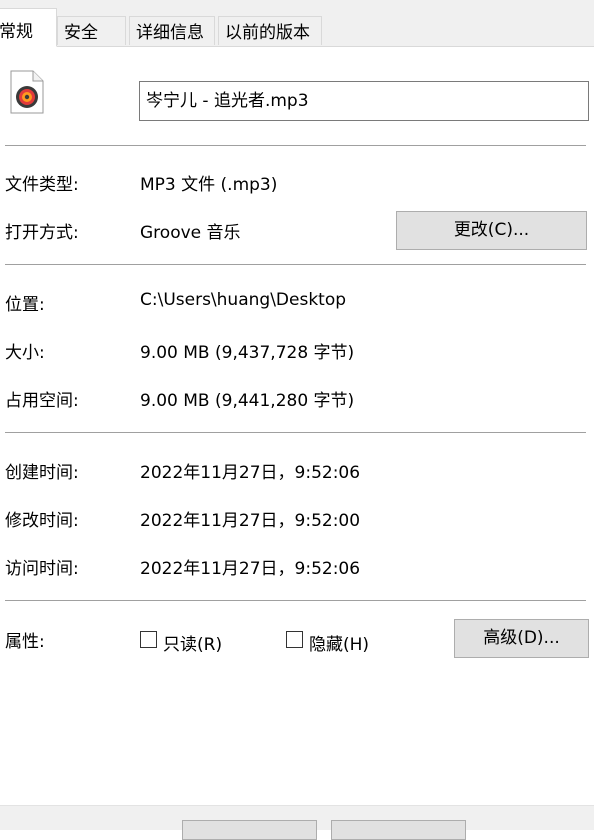 The width and height of the screenshot is (594, 840). I want to click on location-value: C:\Users\huang\Desktop, so click(243, 300).